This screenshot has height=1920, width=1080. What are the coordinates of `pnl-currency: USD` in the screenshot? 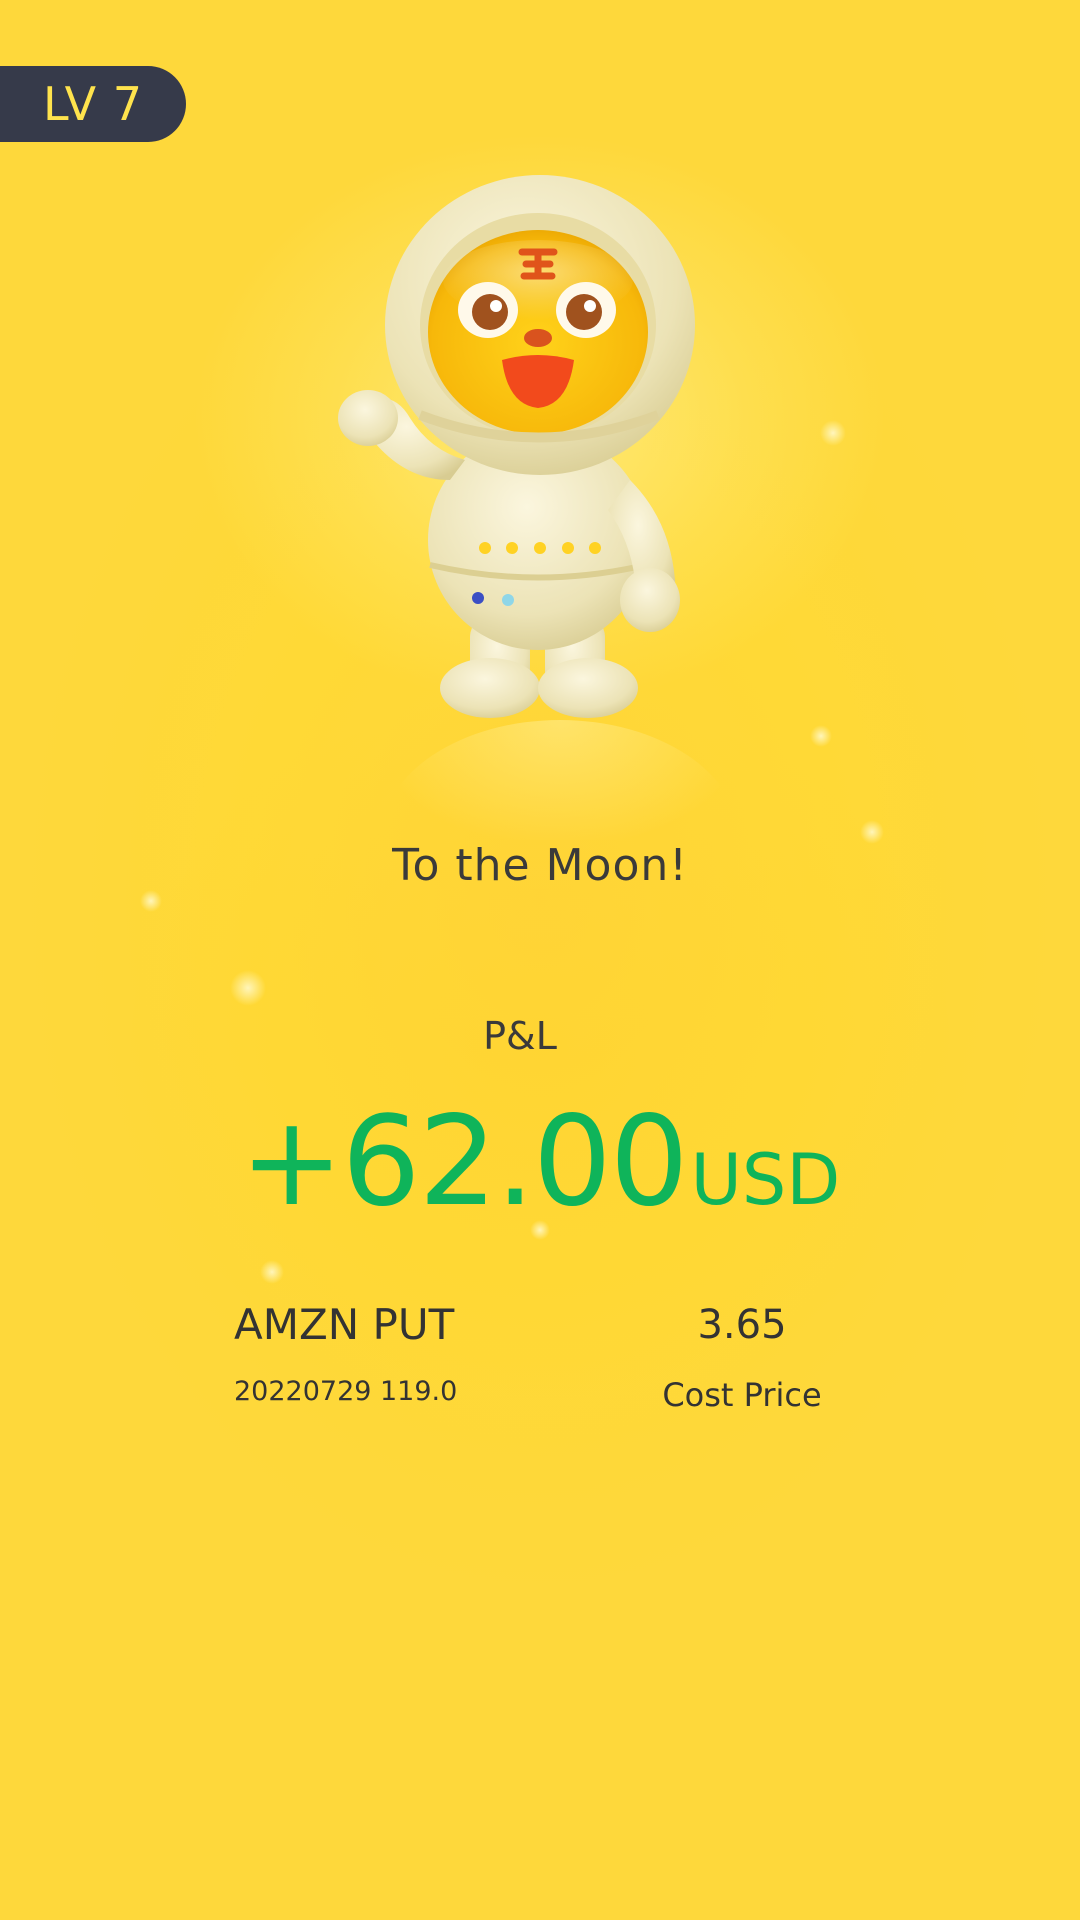 It's located at (765, 1180).